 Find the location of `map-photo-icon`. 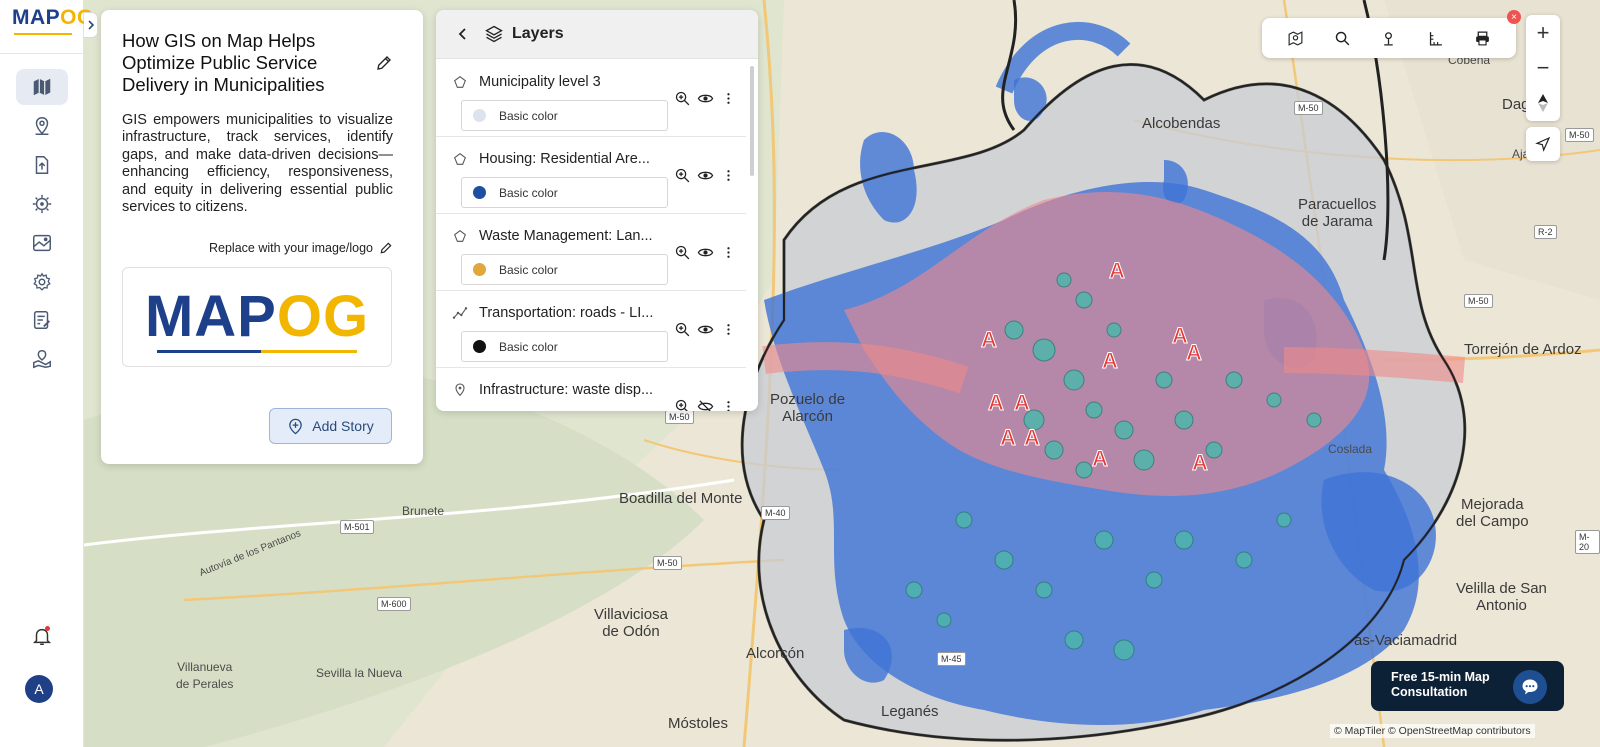

map-photo-icon is located at coordinates (42, 243).